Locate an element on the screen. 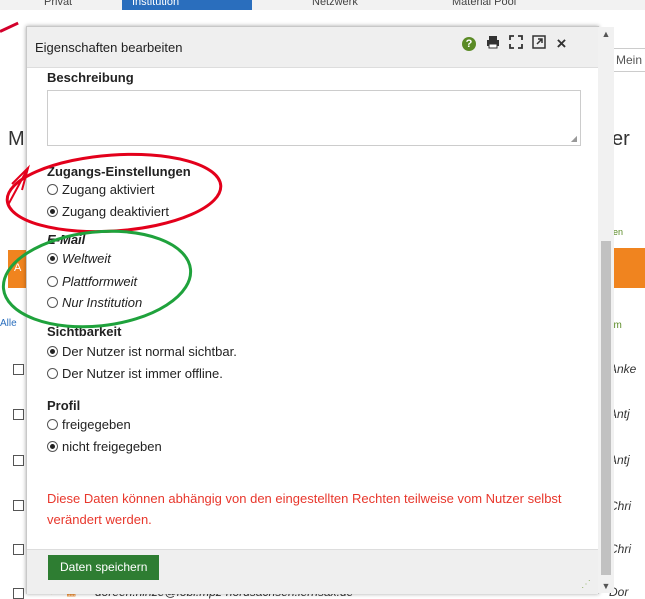  annotation-overlay is located at coordinates (112, 240).